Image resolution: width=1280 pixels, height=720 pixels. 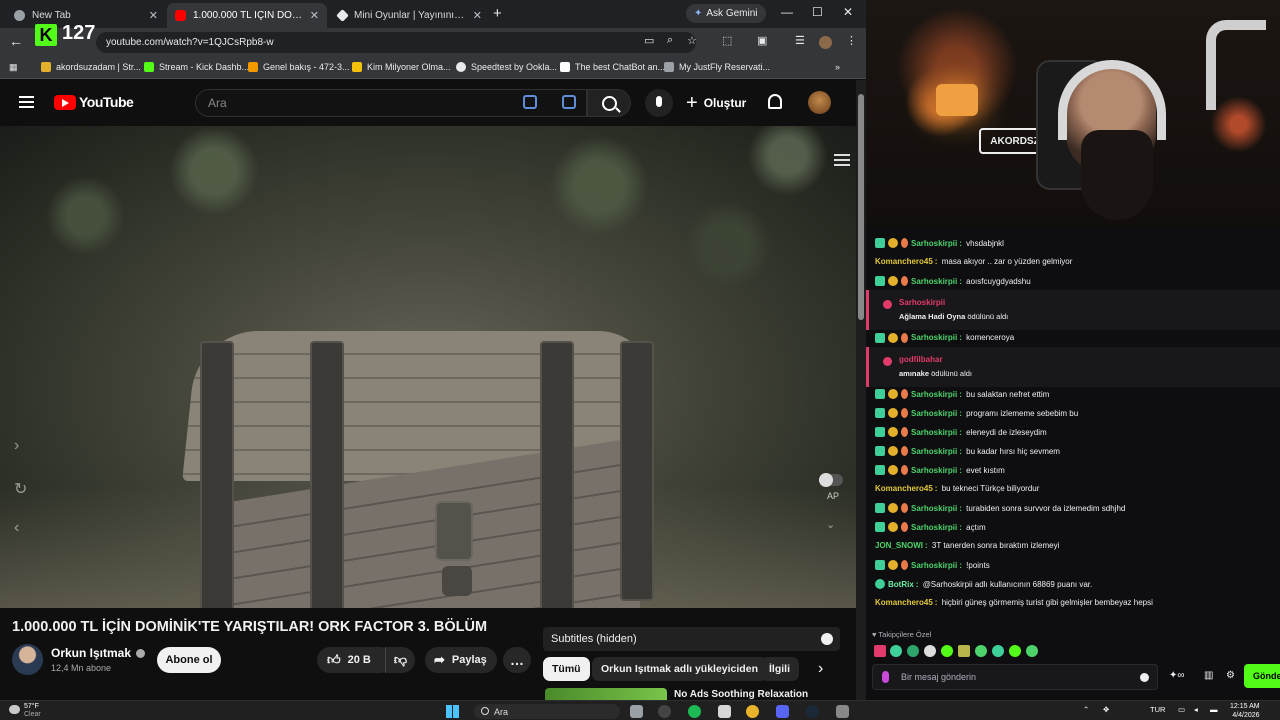 I want to click on apps-grid-icon: ▦, so click(x=13, y=67).